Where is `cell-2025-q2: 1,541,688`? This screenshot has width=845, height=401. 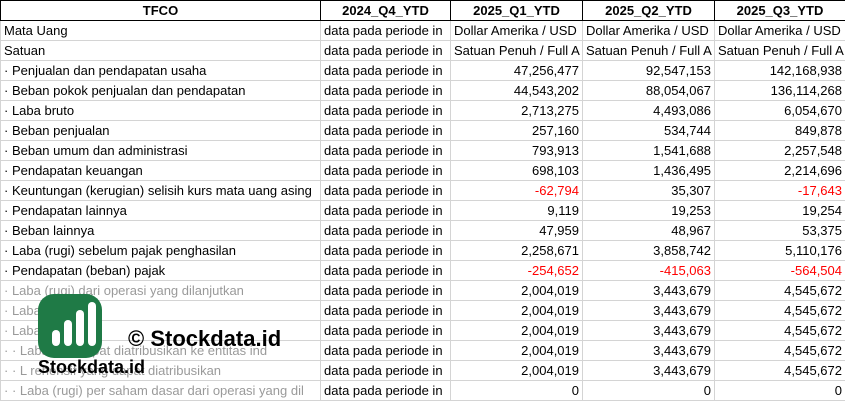
cell-2025-q2: 1,541,688 is located at coordinates (648, 150).